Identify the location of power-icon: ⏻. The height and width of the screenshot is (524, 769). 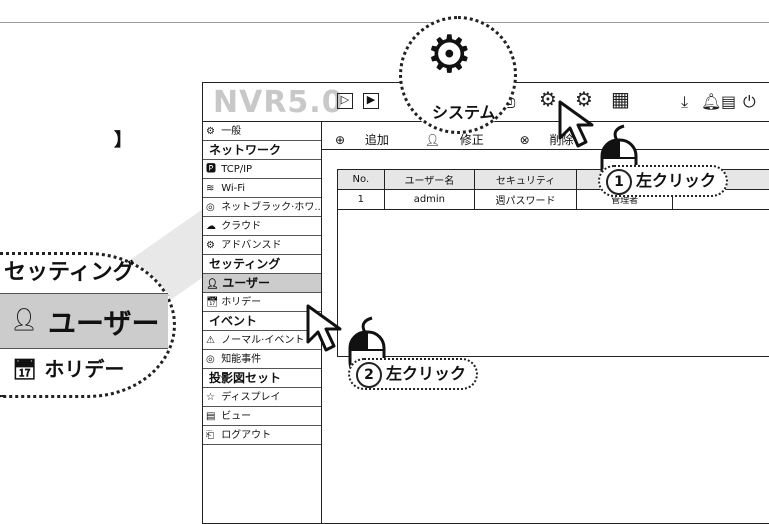
(749, 102).